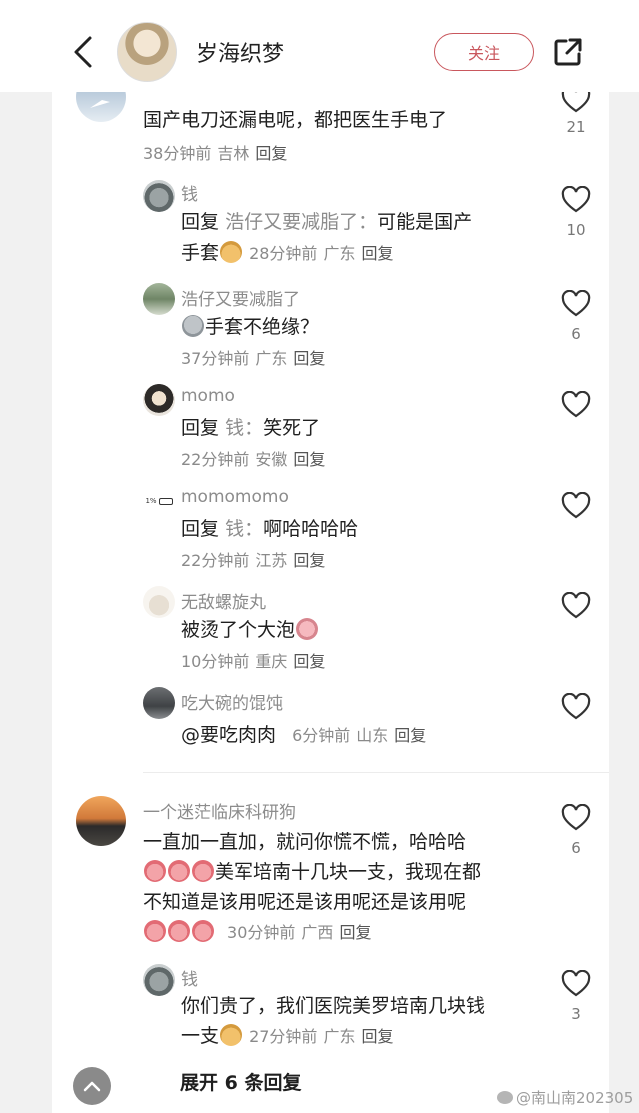 This screenshot has height=1113, width=639. Describe the element at coordinates (257, 932) in the screenshot. I see `comment-text-line4: 30分钟前 广西 回复` at that location.